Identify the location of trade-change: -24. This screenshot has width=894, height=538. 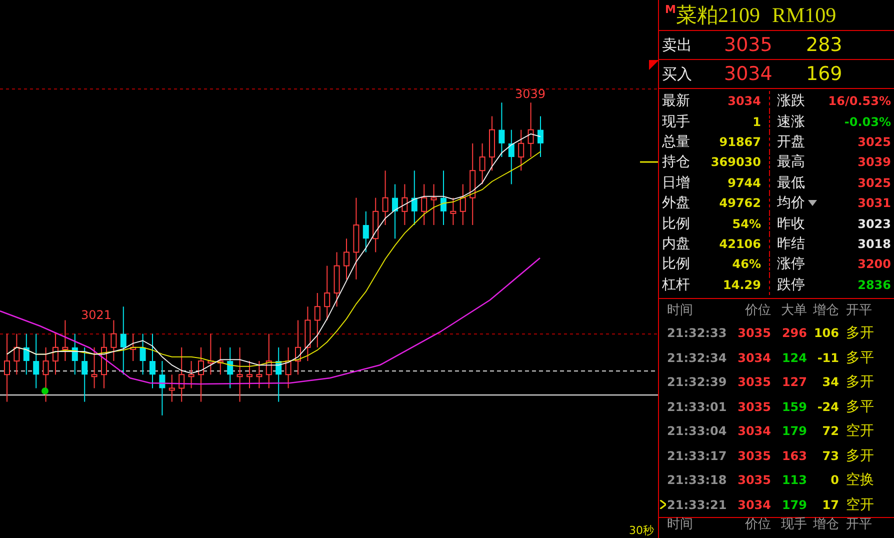
(828, 407).